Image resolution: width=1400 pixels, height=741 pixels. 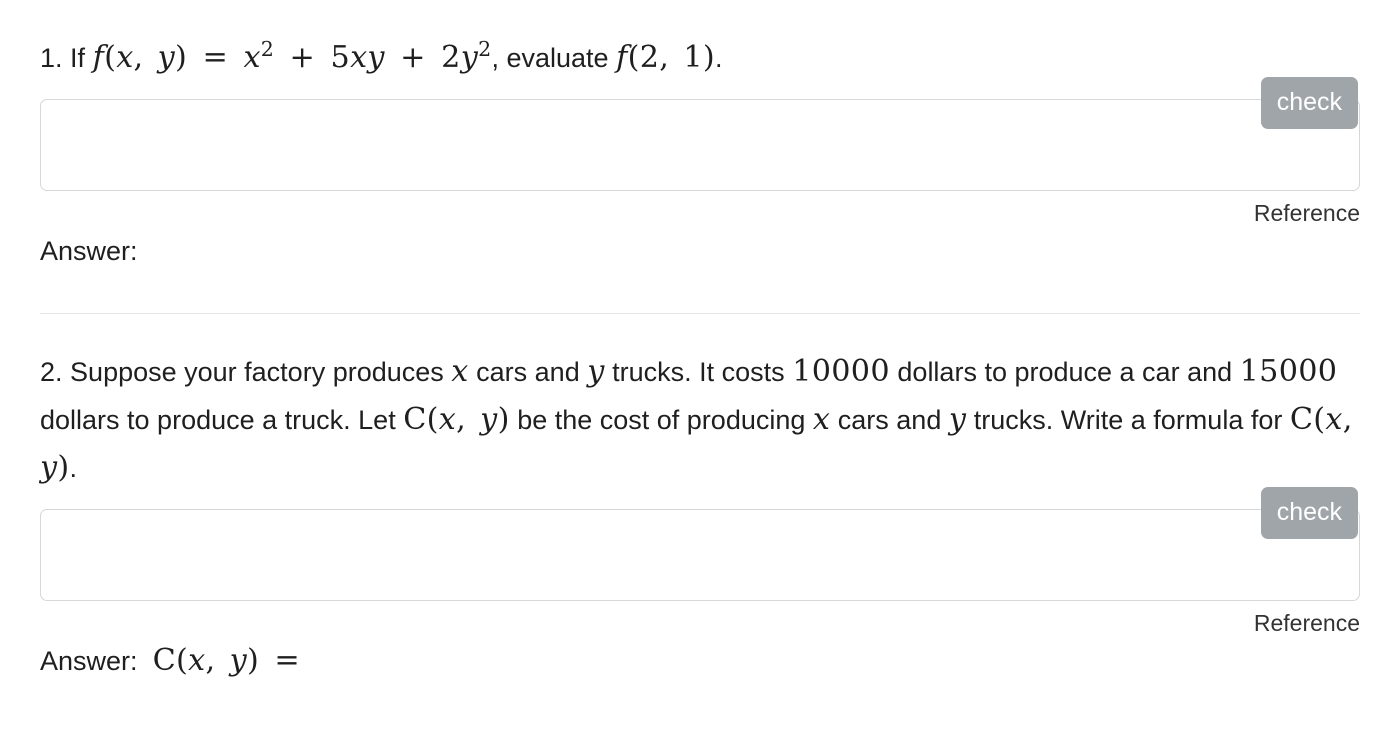 I want to click on question-1-input-row: check, so click(x=700, y=134).